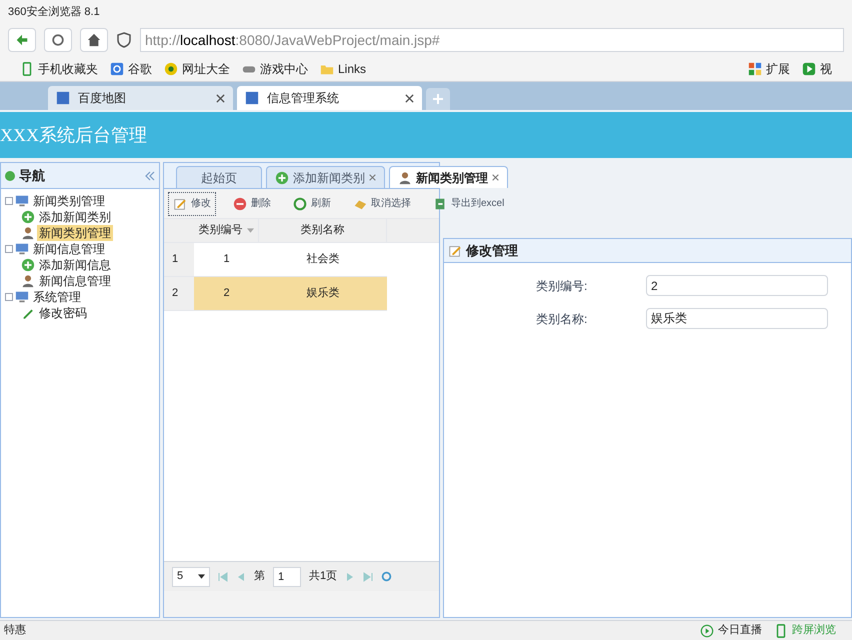 This screenshot has width=852, height=640. What do you see at coordinates (492, 251) in the screenshot?
I see `panel-title: 修改管理` at bounding box center [492, 251].